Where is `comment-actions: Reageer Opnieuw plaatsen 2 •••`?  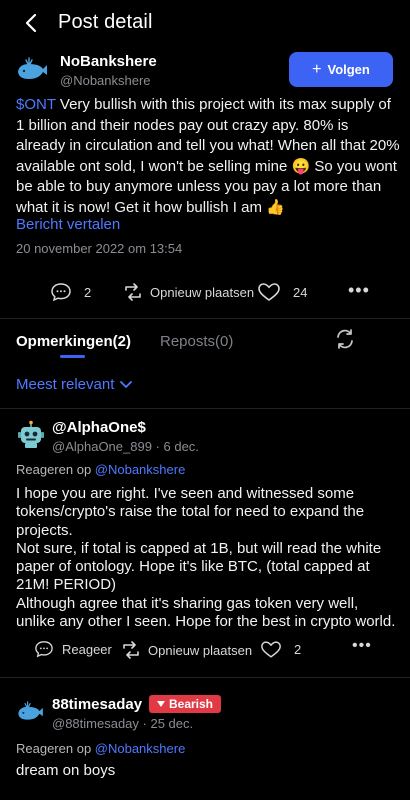
comment-actions: Reageer Opnieuw plaatsen 2 ••• is located at coordinates (205, 650).